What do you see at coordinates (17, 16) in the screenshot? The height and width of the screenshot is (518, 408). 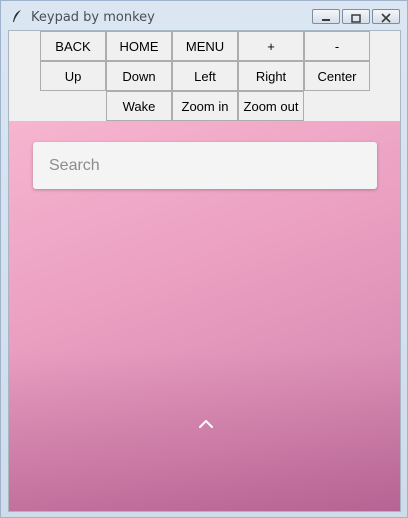 I see `feather-icon` at bounding box center [17, 16].